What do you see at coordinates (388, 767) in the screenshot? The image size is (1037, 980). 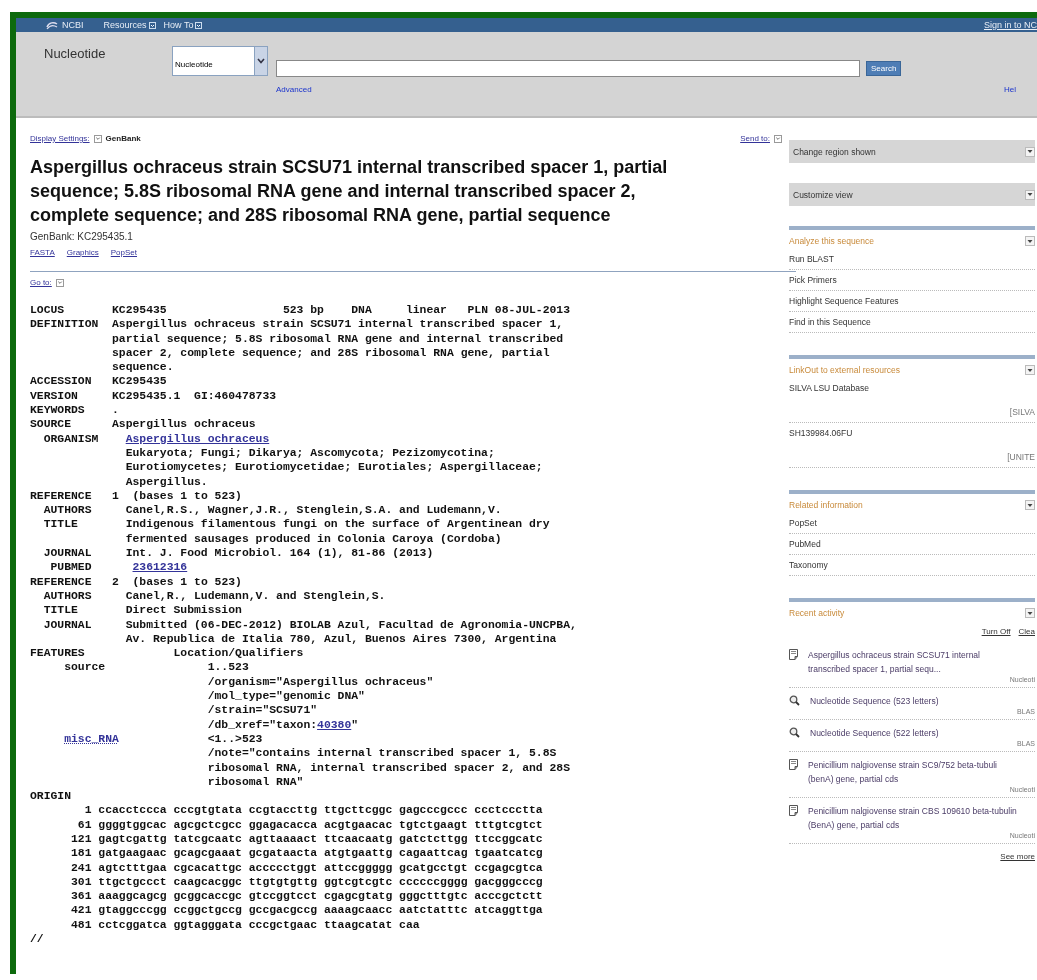 I see `field-value: ribosomal RNA, internal transcribed spacer 2, and 28S` at bounding box center [388, 767].